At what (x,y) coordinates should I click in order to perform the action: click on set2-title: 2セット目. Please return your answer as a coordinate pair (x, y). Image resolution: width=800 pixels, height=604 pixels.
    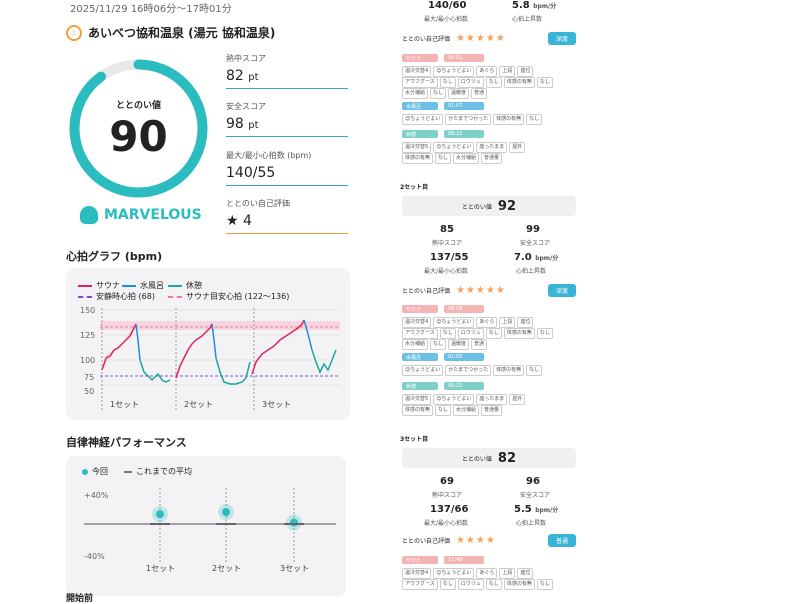
    Looking at the image, I should click on (414, 187).